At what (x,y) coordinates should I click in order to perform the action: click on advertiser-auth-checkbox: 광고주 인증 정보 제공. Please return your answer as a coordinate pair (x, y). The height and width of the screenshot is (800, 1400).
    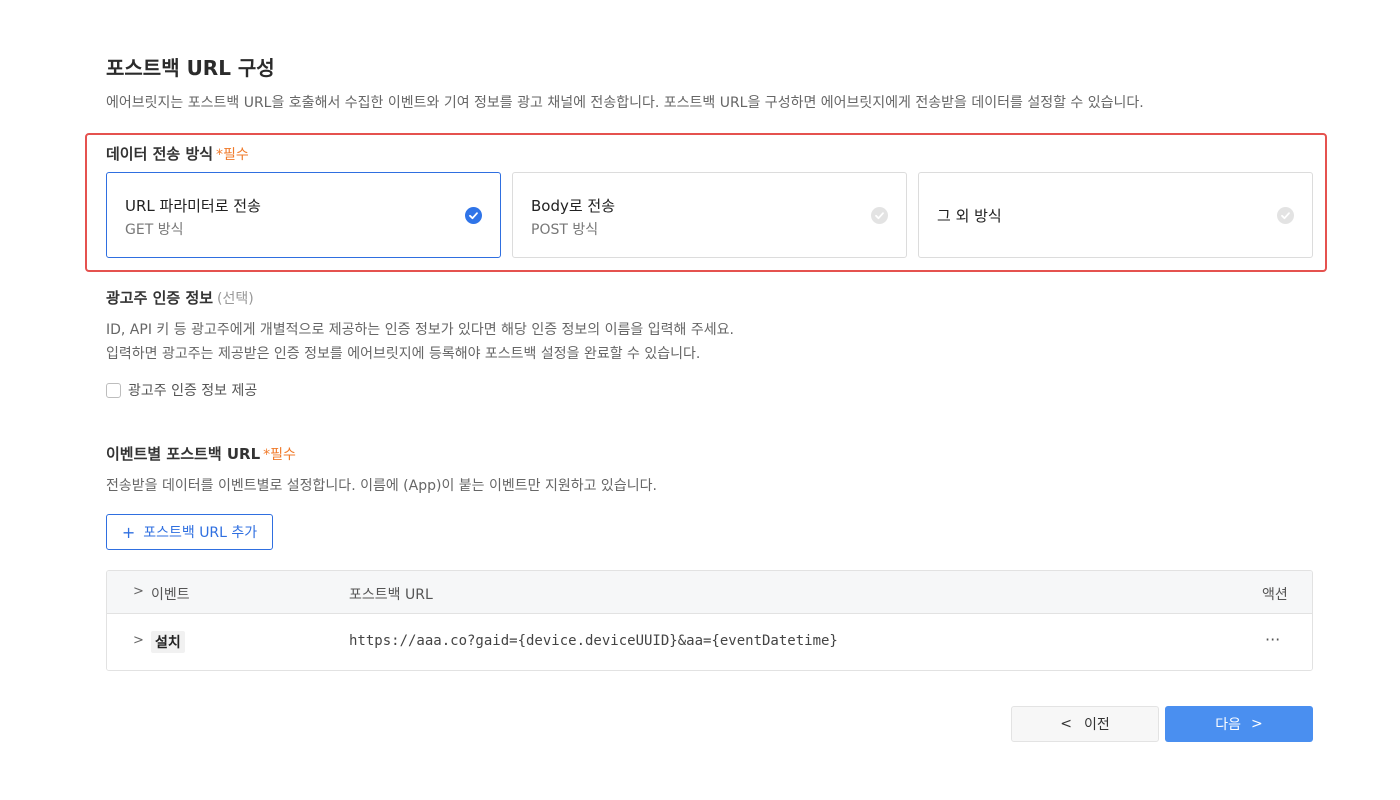
    Looking at the image, I should click on (181, 390).